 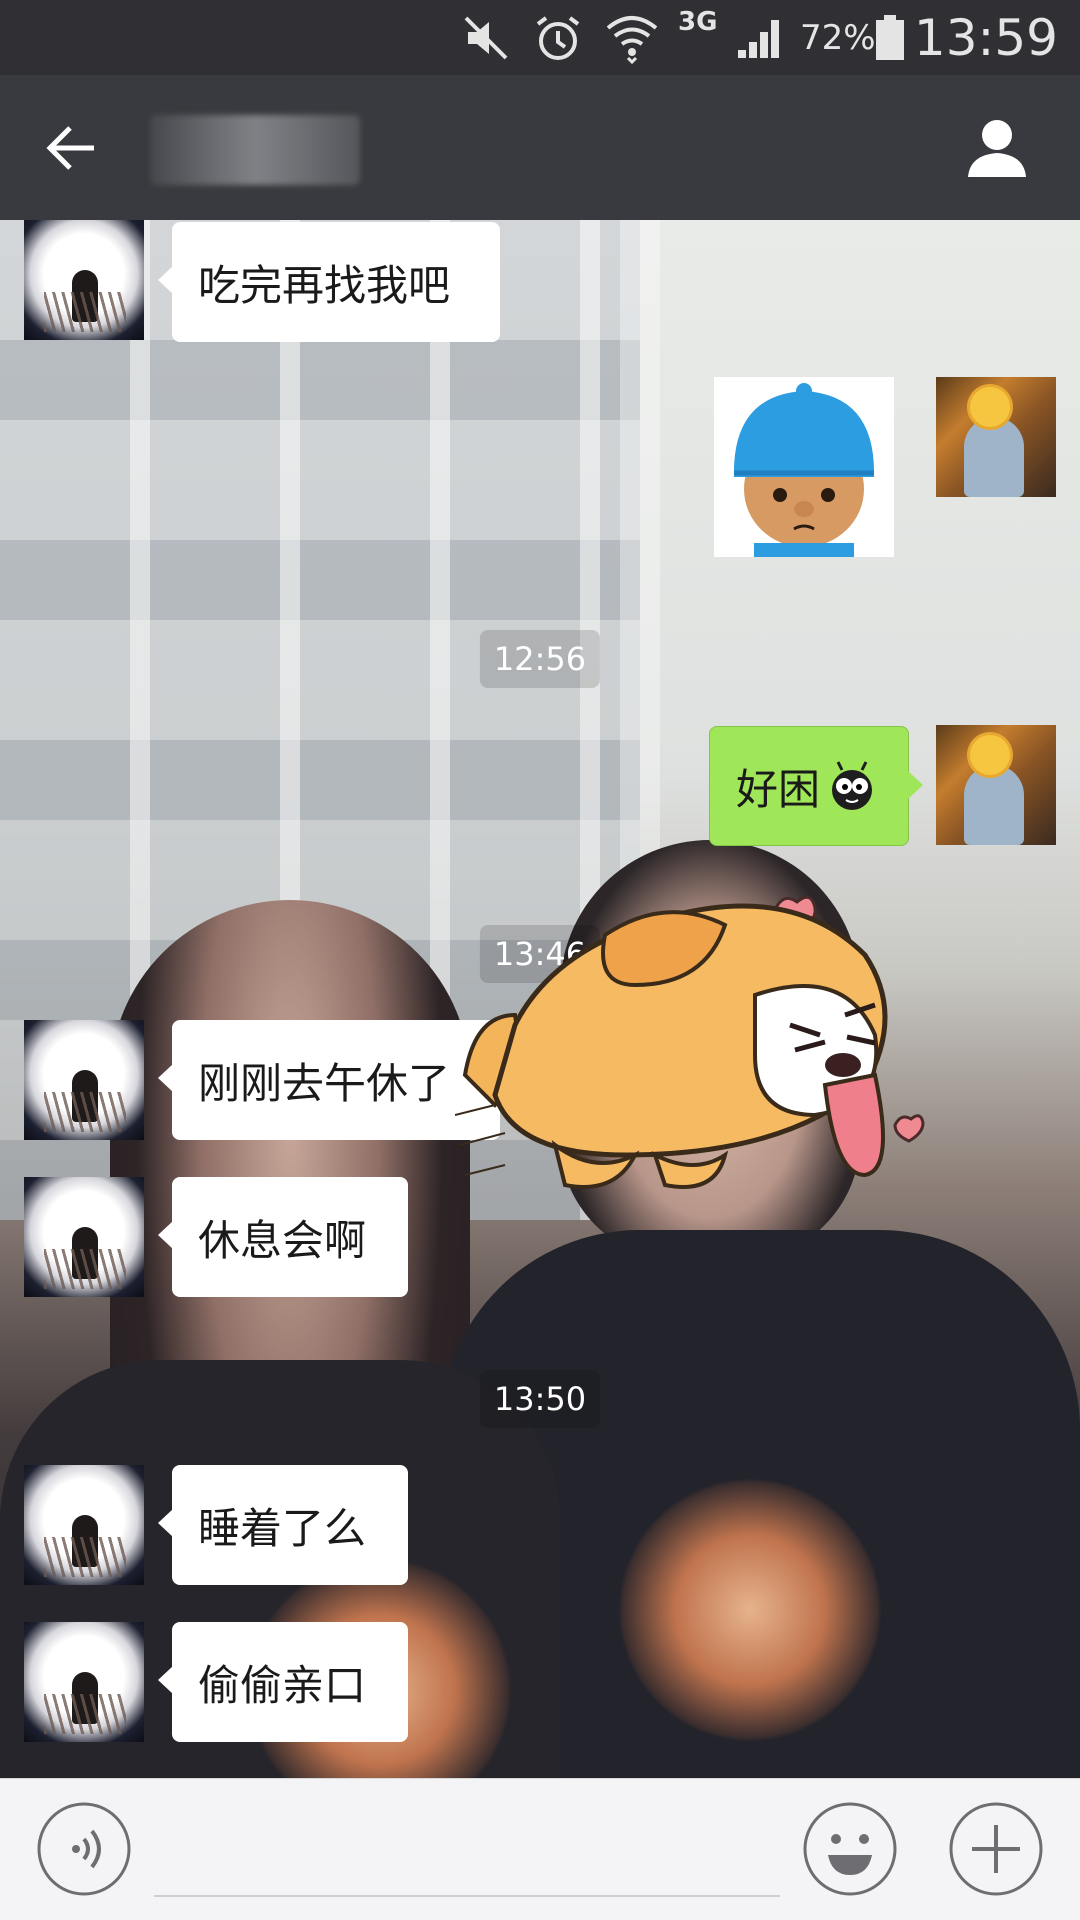 What do you see at coordinates (852, 786) in the screenshot?
I see `bug-eyes-emoji-icon` at bounding box center [852, 786].